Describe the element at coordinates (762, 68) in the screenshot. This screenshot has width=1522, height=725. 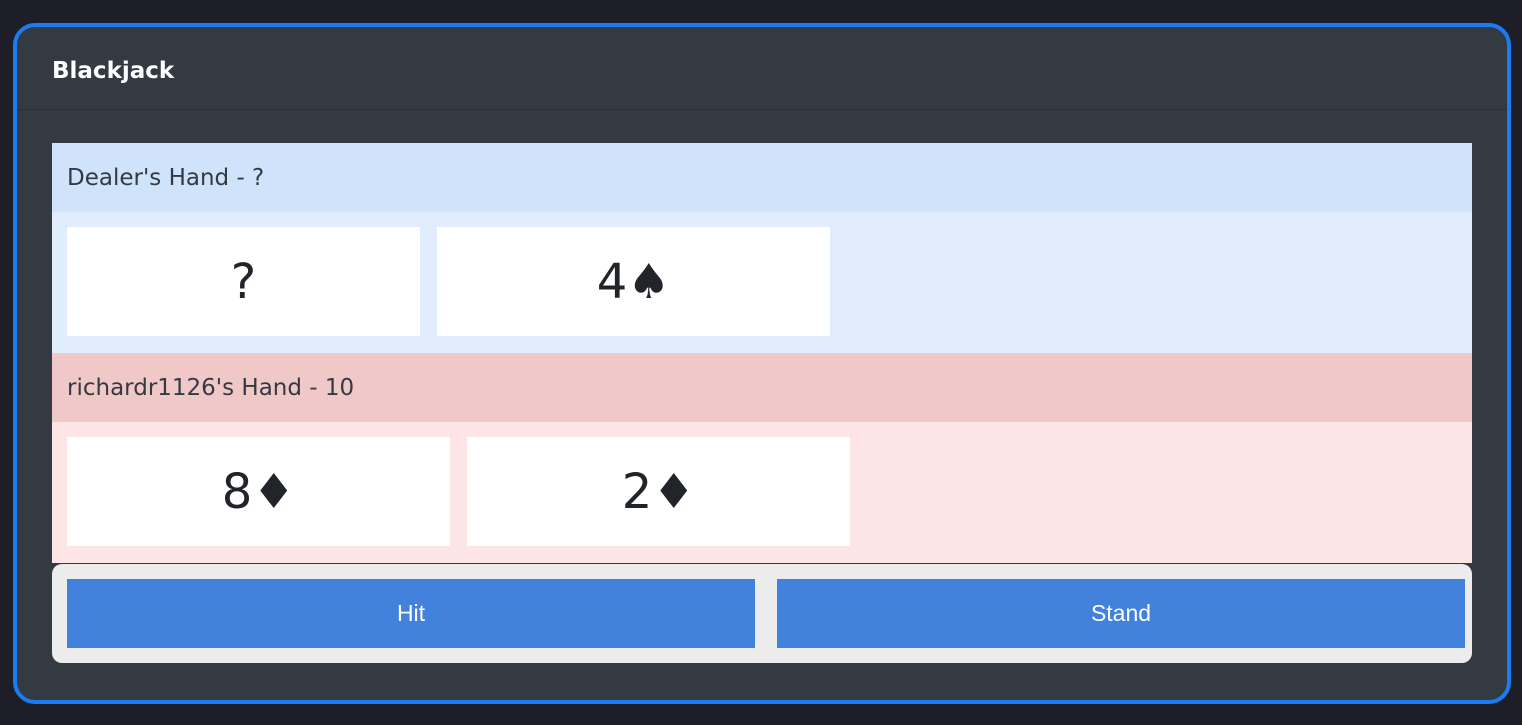
I see `panel-header: Blackjack` at that location.